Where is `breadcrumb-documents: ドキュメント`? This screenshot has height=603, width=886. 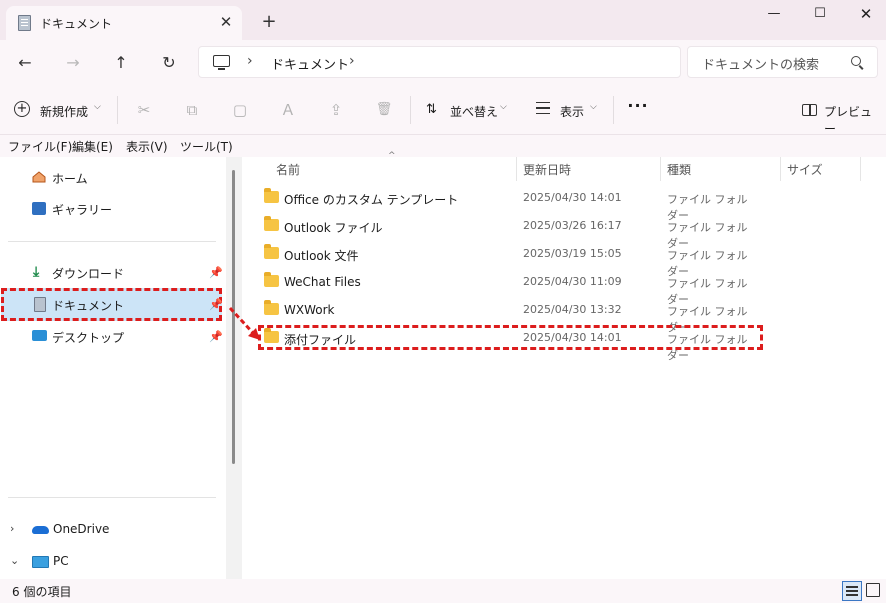
breadcrumb-documents: ドキュメント is located at coordinates (310, 63).